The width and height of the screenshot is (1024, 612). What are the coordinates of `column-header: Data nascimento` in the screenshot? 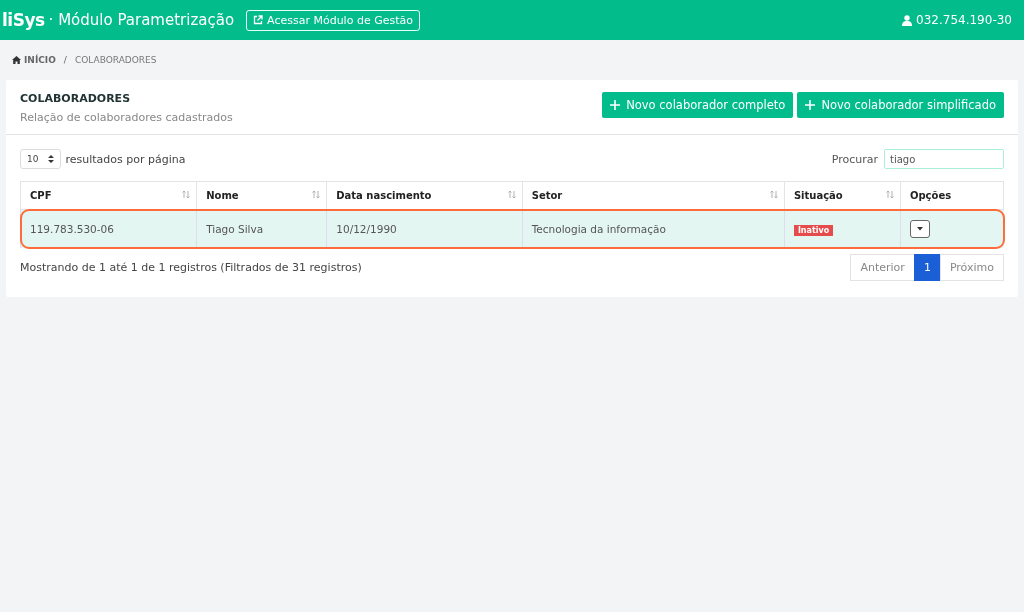 It's located at (424, 195).